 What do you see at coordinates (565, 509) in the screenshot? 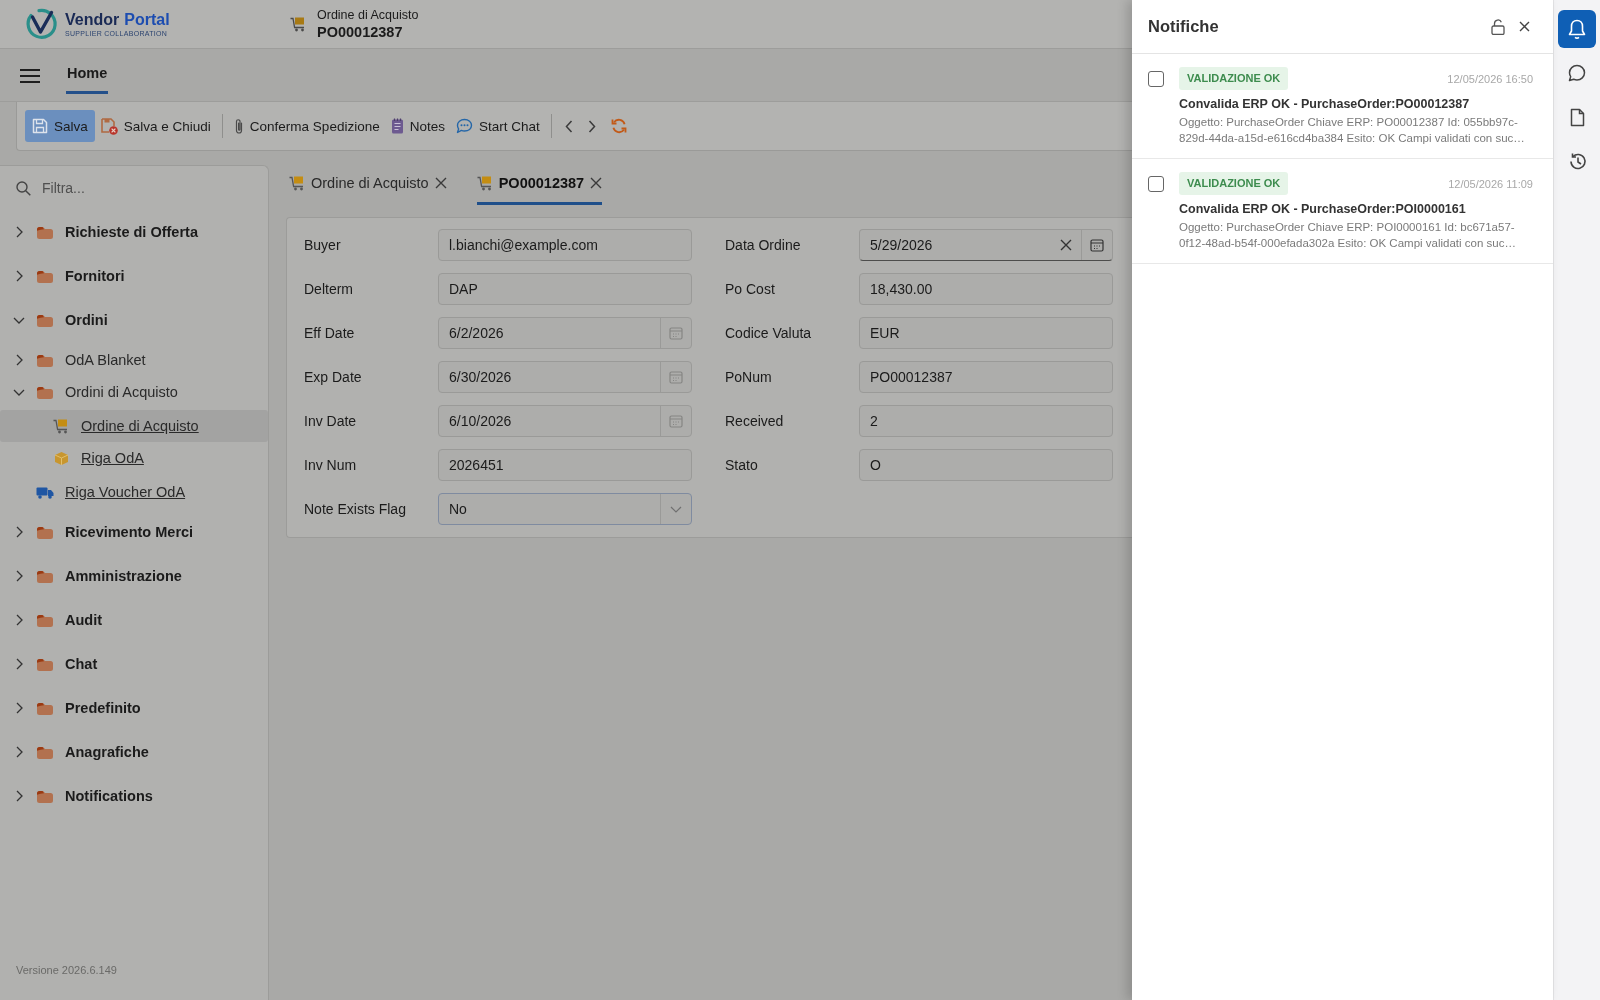
I see `dropdown: No` at bounding box center [565, 509].